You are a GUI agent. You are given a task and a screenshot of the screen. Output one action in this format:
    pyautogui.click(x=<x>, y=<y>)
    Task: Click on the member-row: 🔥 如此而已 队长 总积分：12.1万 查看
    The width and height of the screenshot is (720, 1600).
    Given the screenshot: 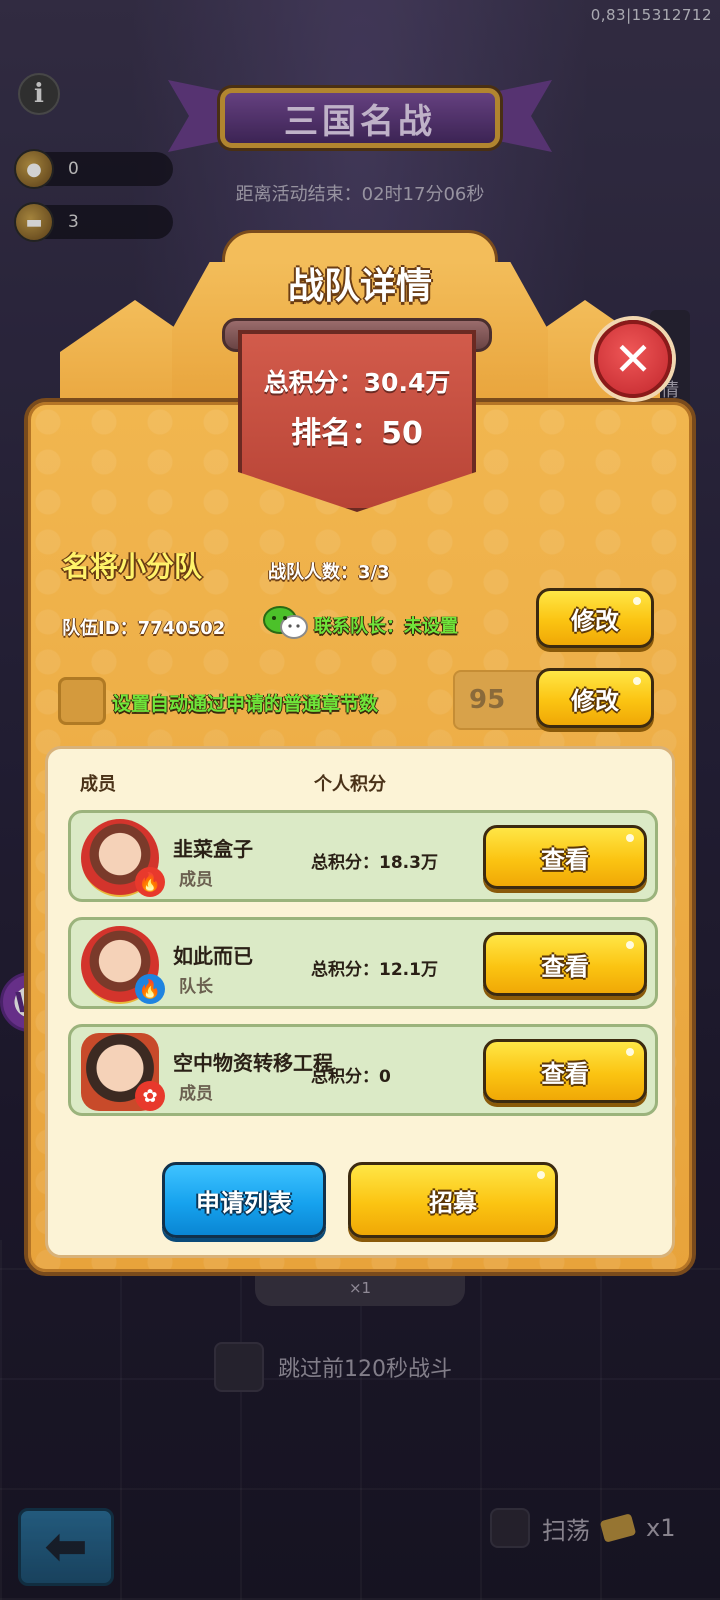 What is the action you would take?
    pyautogui.click(x=363, y=963)
    